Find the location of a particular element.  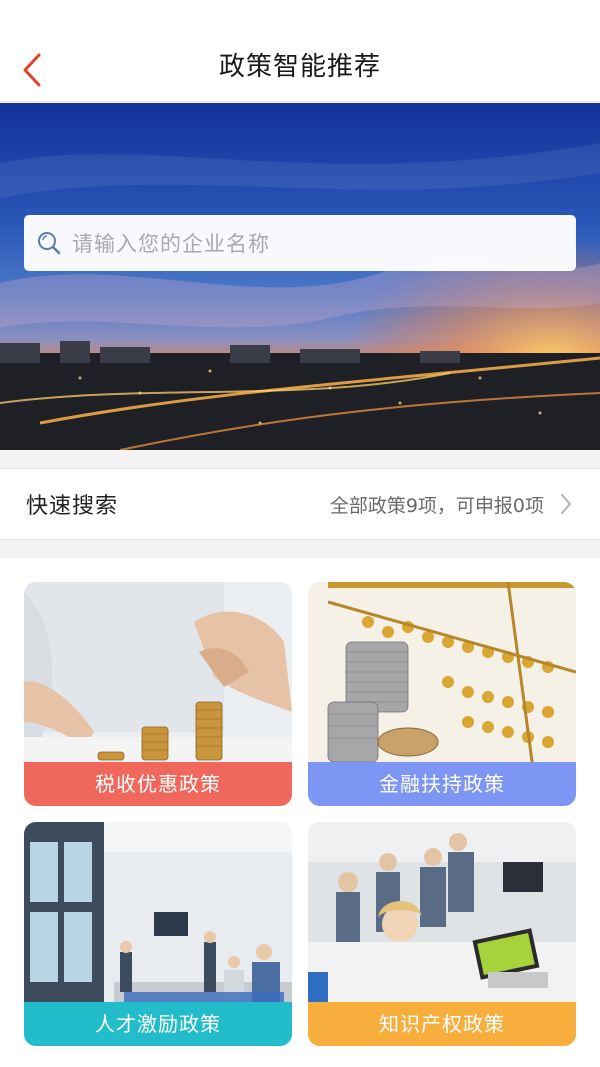

category-card-ip: 知识产权政策 is located at coordinates (442, 934).